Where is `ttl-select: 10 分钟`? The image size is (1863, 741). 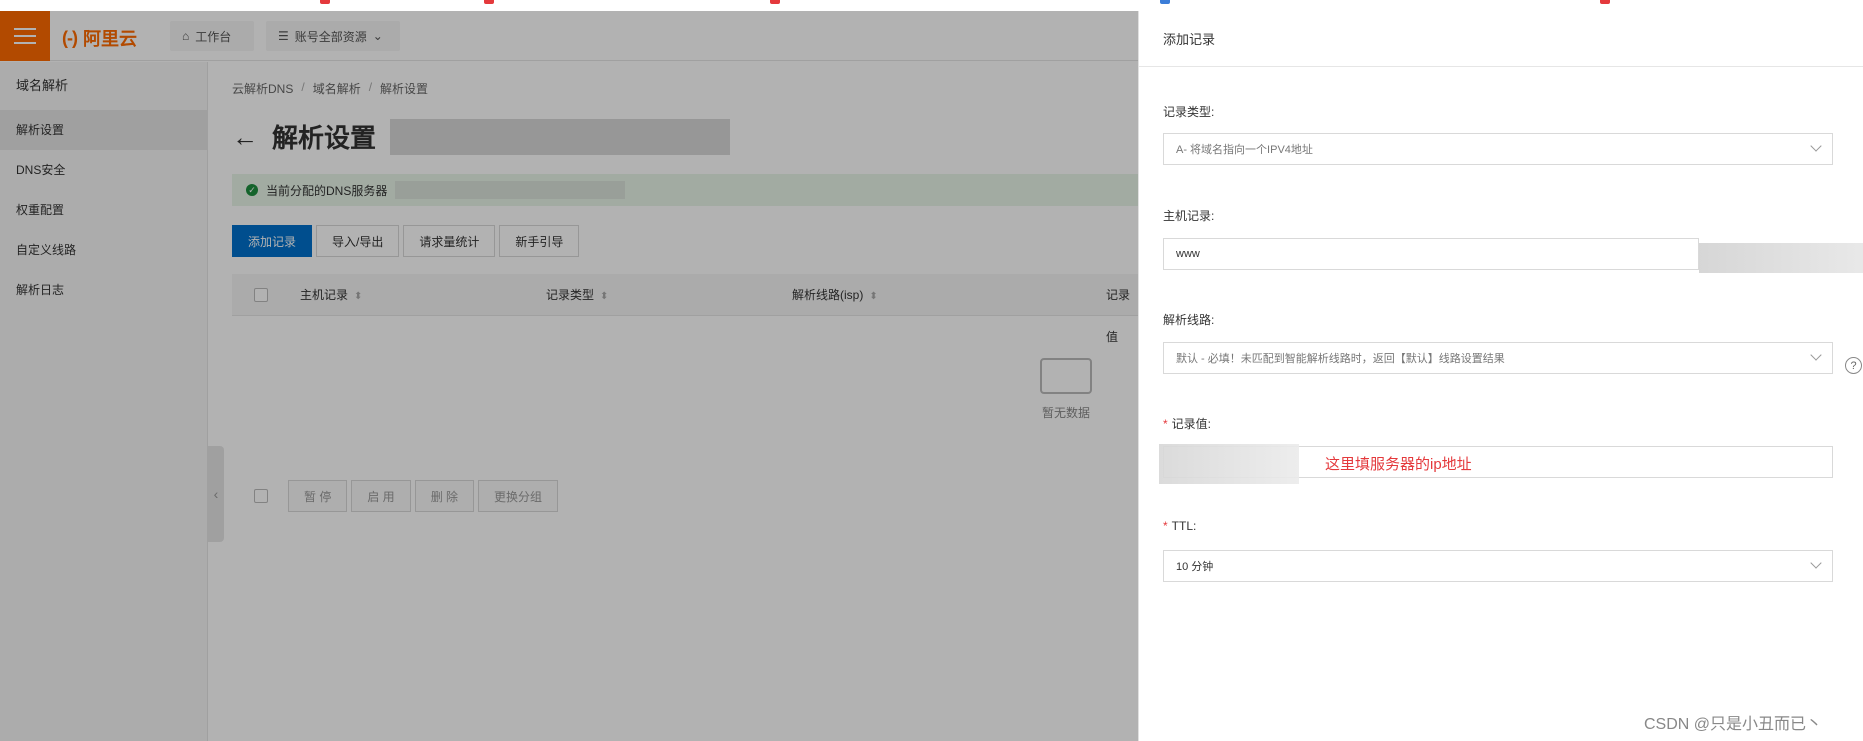
ttl-select: 10 分钟 is located at coordinates (1498, 566).